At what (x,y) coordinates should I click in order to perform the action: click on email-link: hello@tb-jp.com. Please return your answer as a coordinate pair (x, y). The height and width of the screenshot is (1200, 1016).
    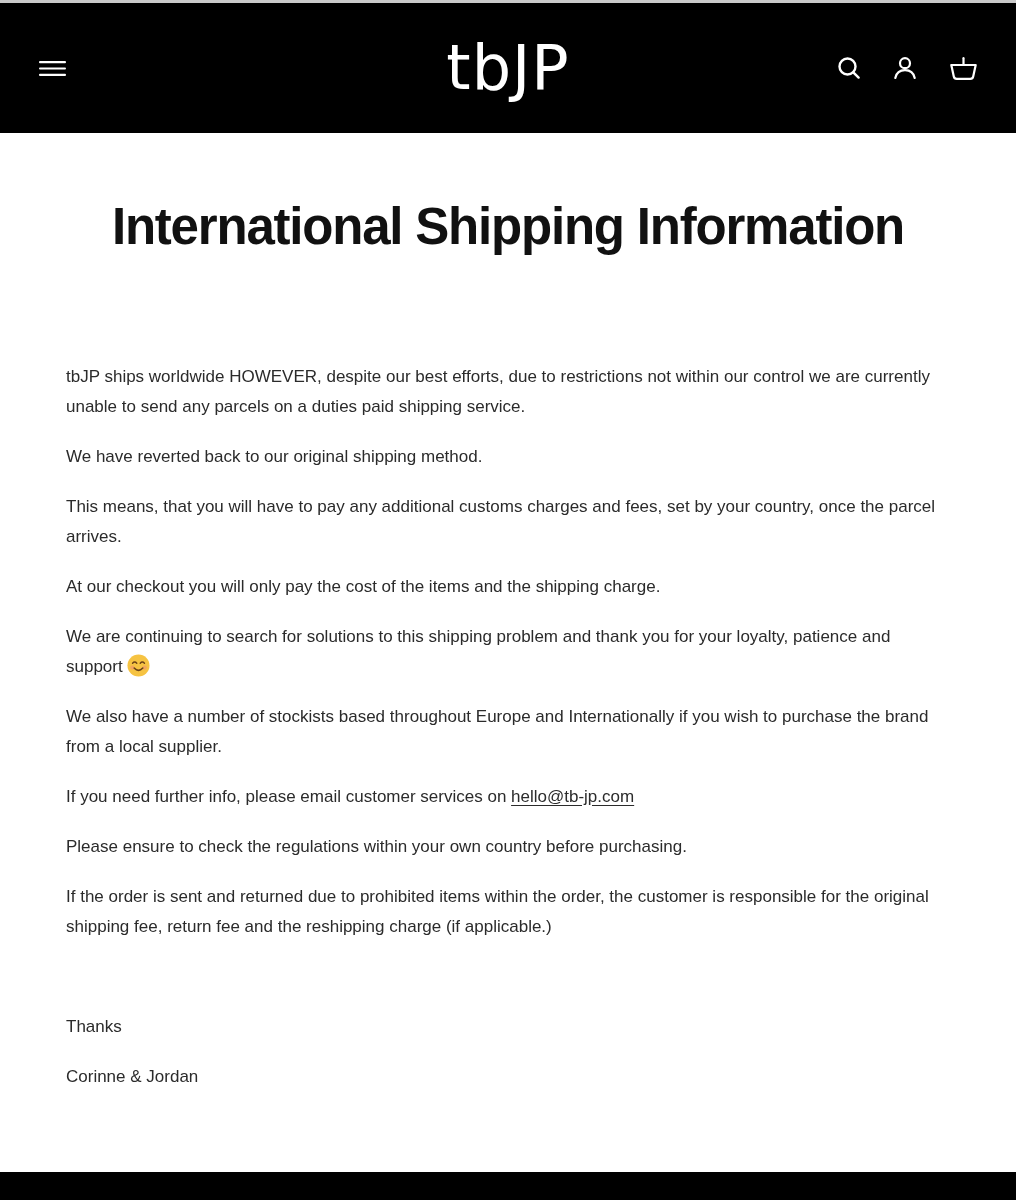
    Looking at the image, I should click on (573, 796).